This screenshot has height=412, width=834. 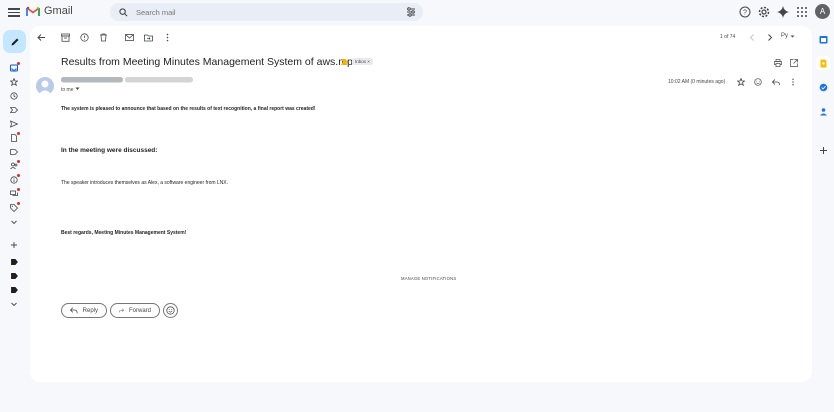 What do you see at coordinates (823, 111) in the screenshot?
I see `contacts-app-icon` at bounding box center [823, 111].